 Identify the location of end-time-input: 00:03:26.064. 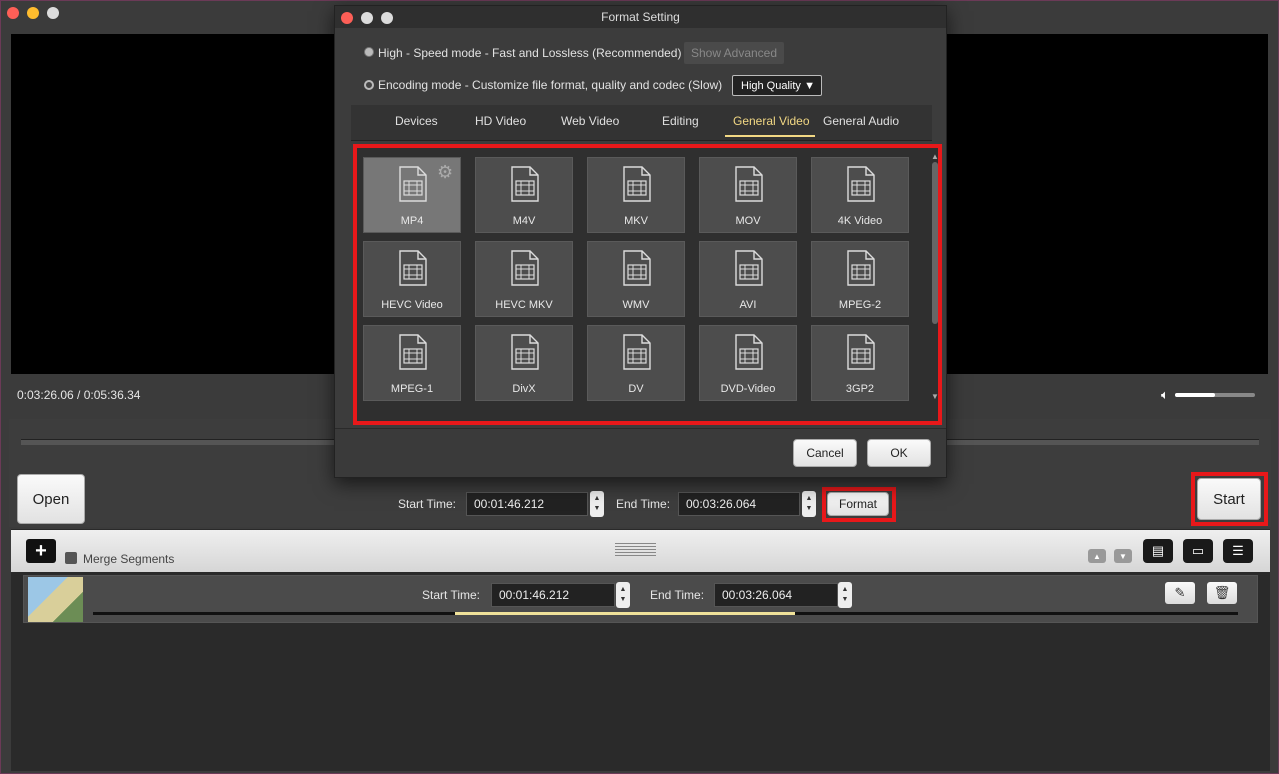
(739, 504).